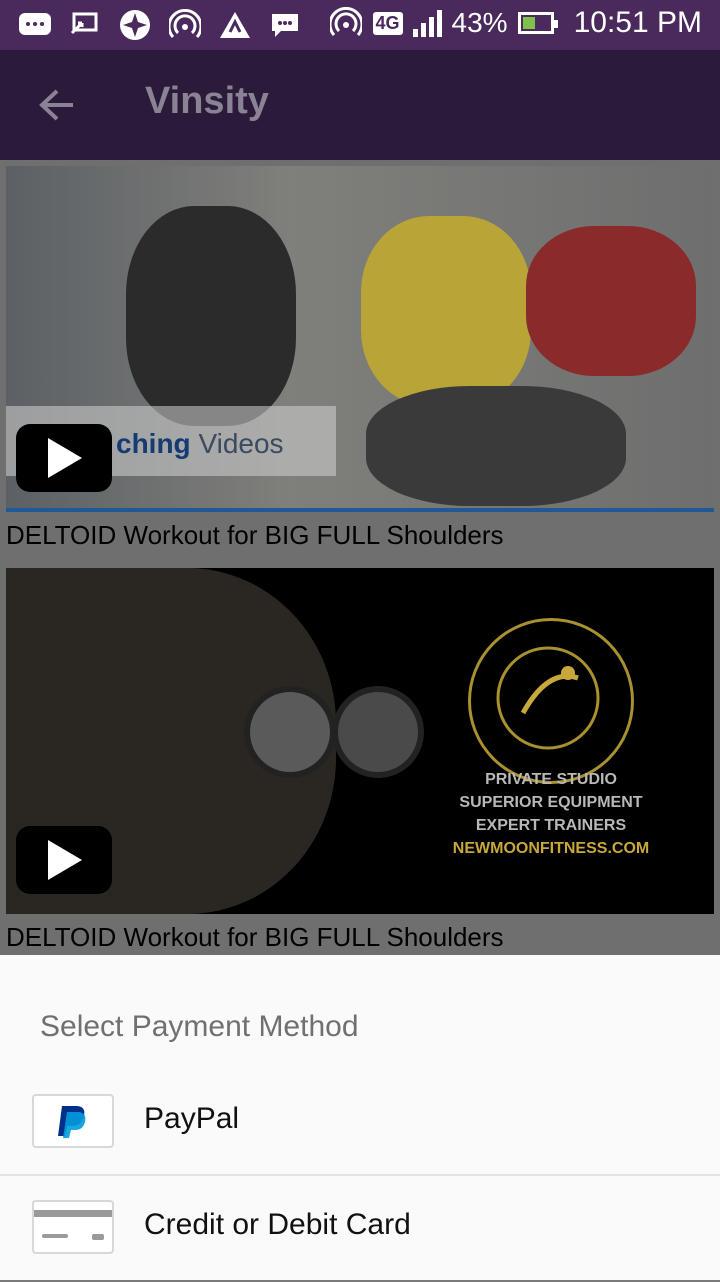 This screenshot has width=720, height=1282. Describe the element at coordinates (73, 1227) in the screenshot. I see `credit-card-icon` at that location.